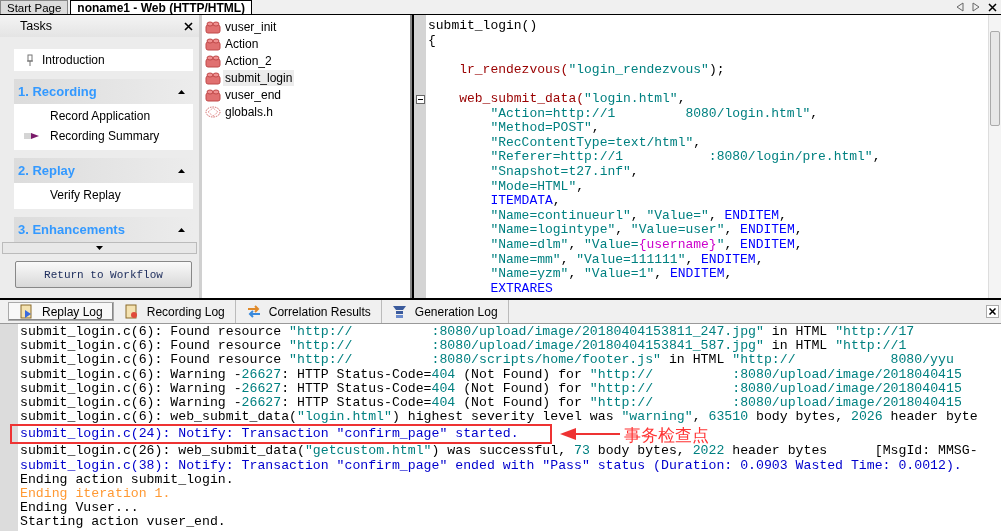 This screenshot has height=531, width=1001. Describe the element at coordinates (269, 434) in the screenshot. I see `log-line: submit_login.c(24): Notify: Transaction "confirm_page" started.` at that location.